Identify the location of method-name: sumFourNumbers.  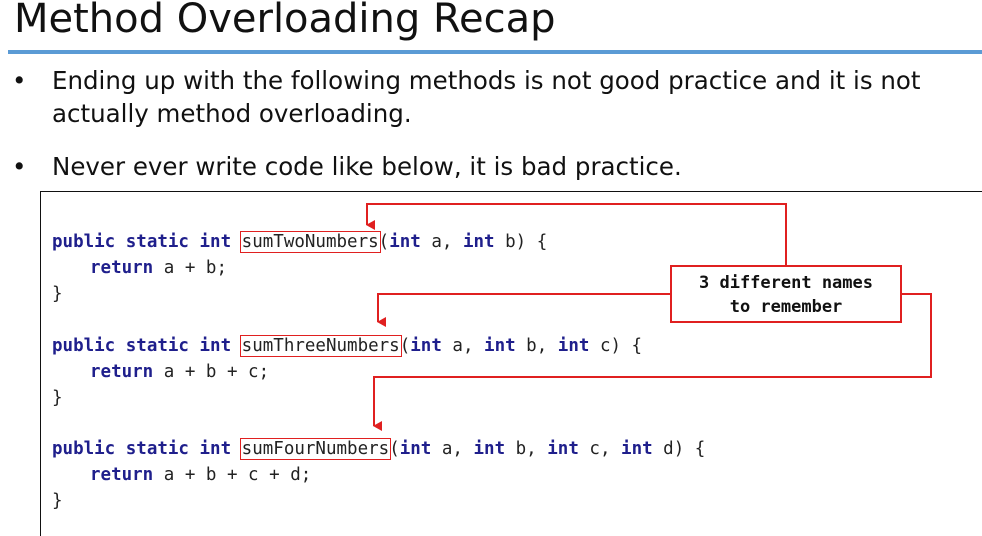
(315, 449).